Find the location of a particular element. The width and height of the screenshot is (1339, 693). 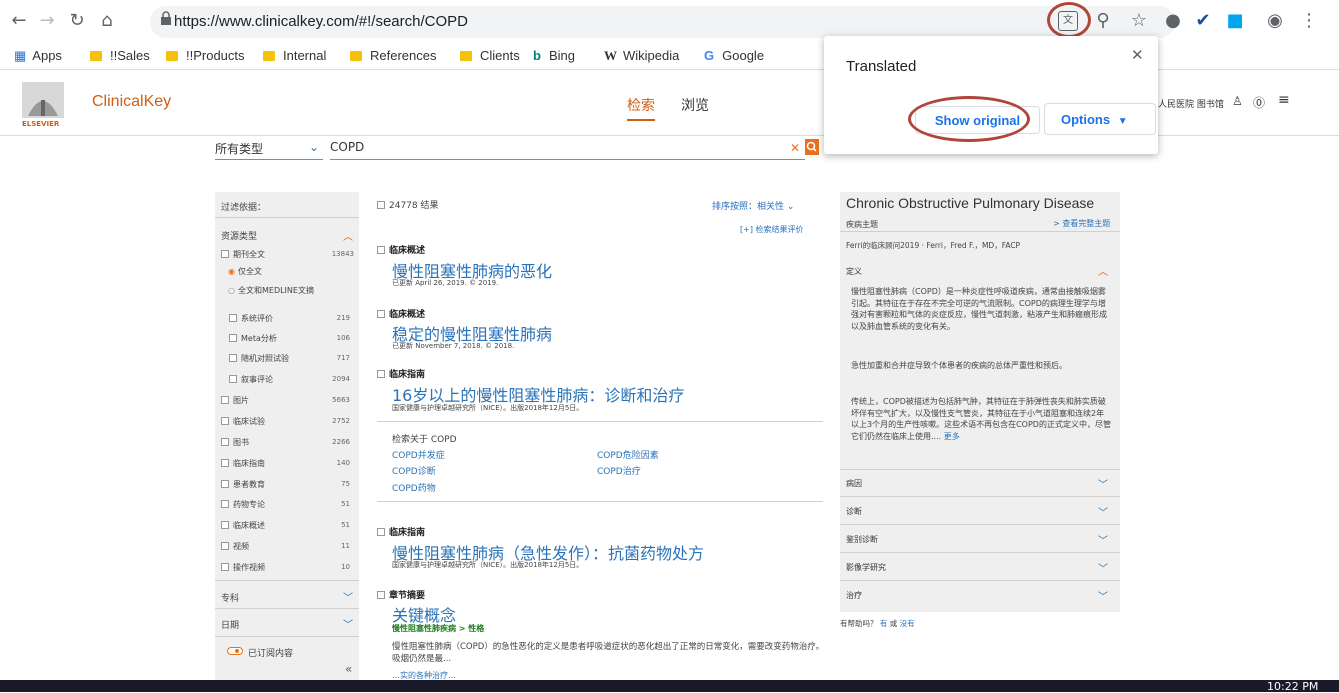

filter-item: 临床试验 is located at coordinates (243, 421).